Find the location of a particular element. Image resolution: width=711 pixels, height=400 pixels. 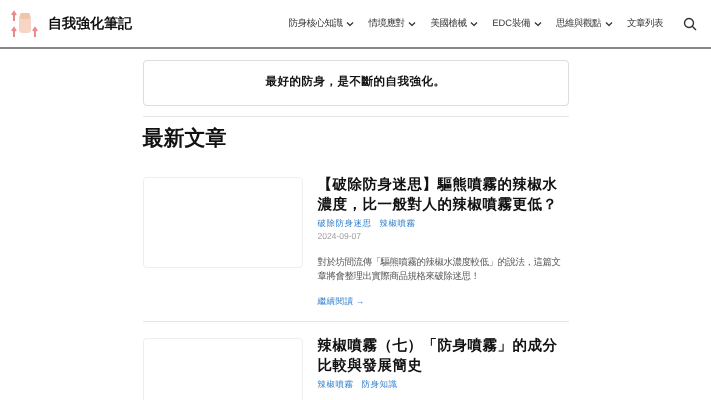

post-title: 辣椒噴霧（七）「防身噴霧」的成分比較與發展簡史 is located at coordinates (443, 356).